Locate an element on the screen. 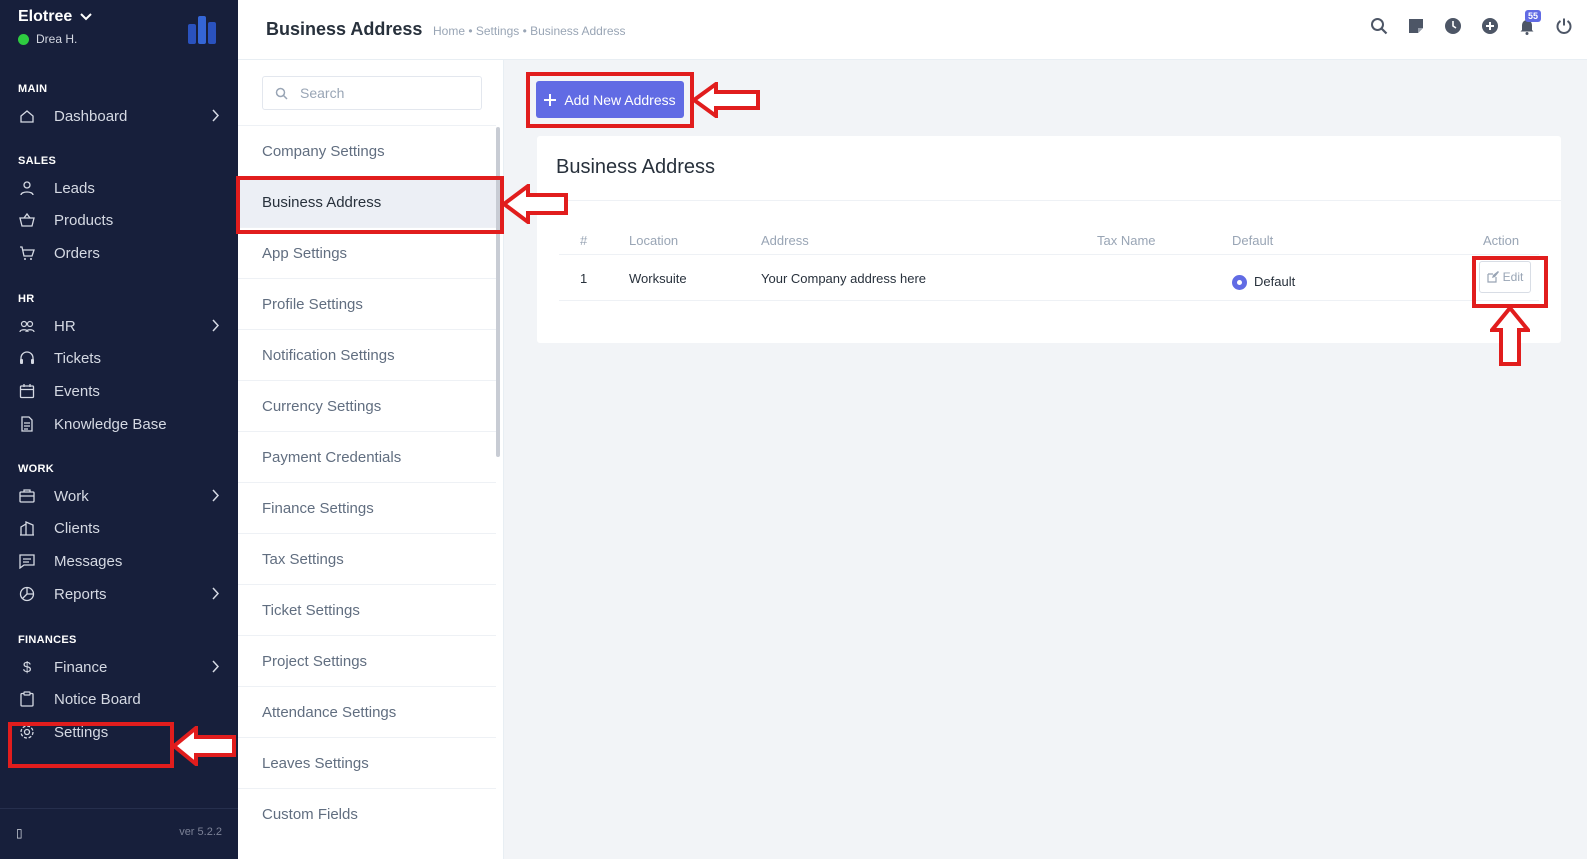  annotation-box-add-address is located at coordinates (610, 100).